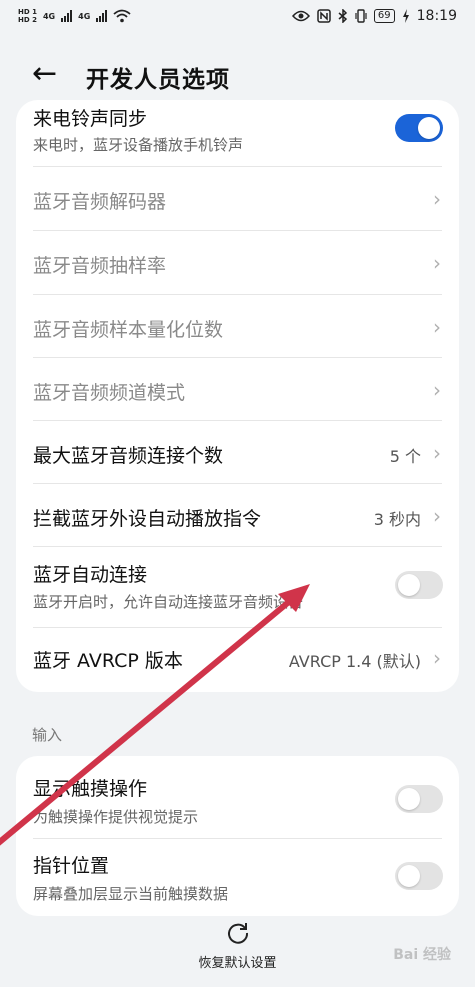 This screenshot has height=987, width=475. I want to click on input-section-header: 输入, so click(47, 735).